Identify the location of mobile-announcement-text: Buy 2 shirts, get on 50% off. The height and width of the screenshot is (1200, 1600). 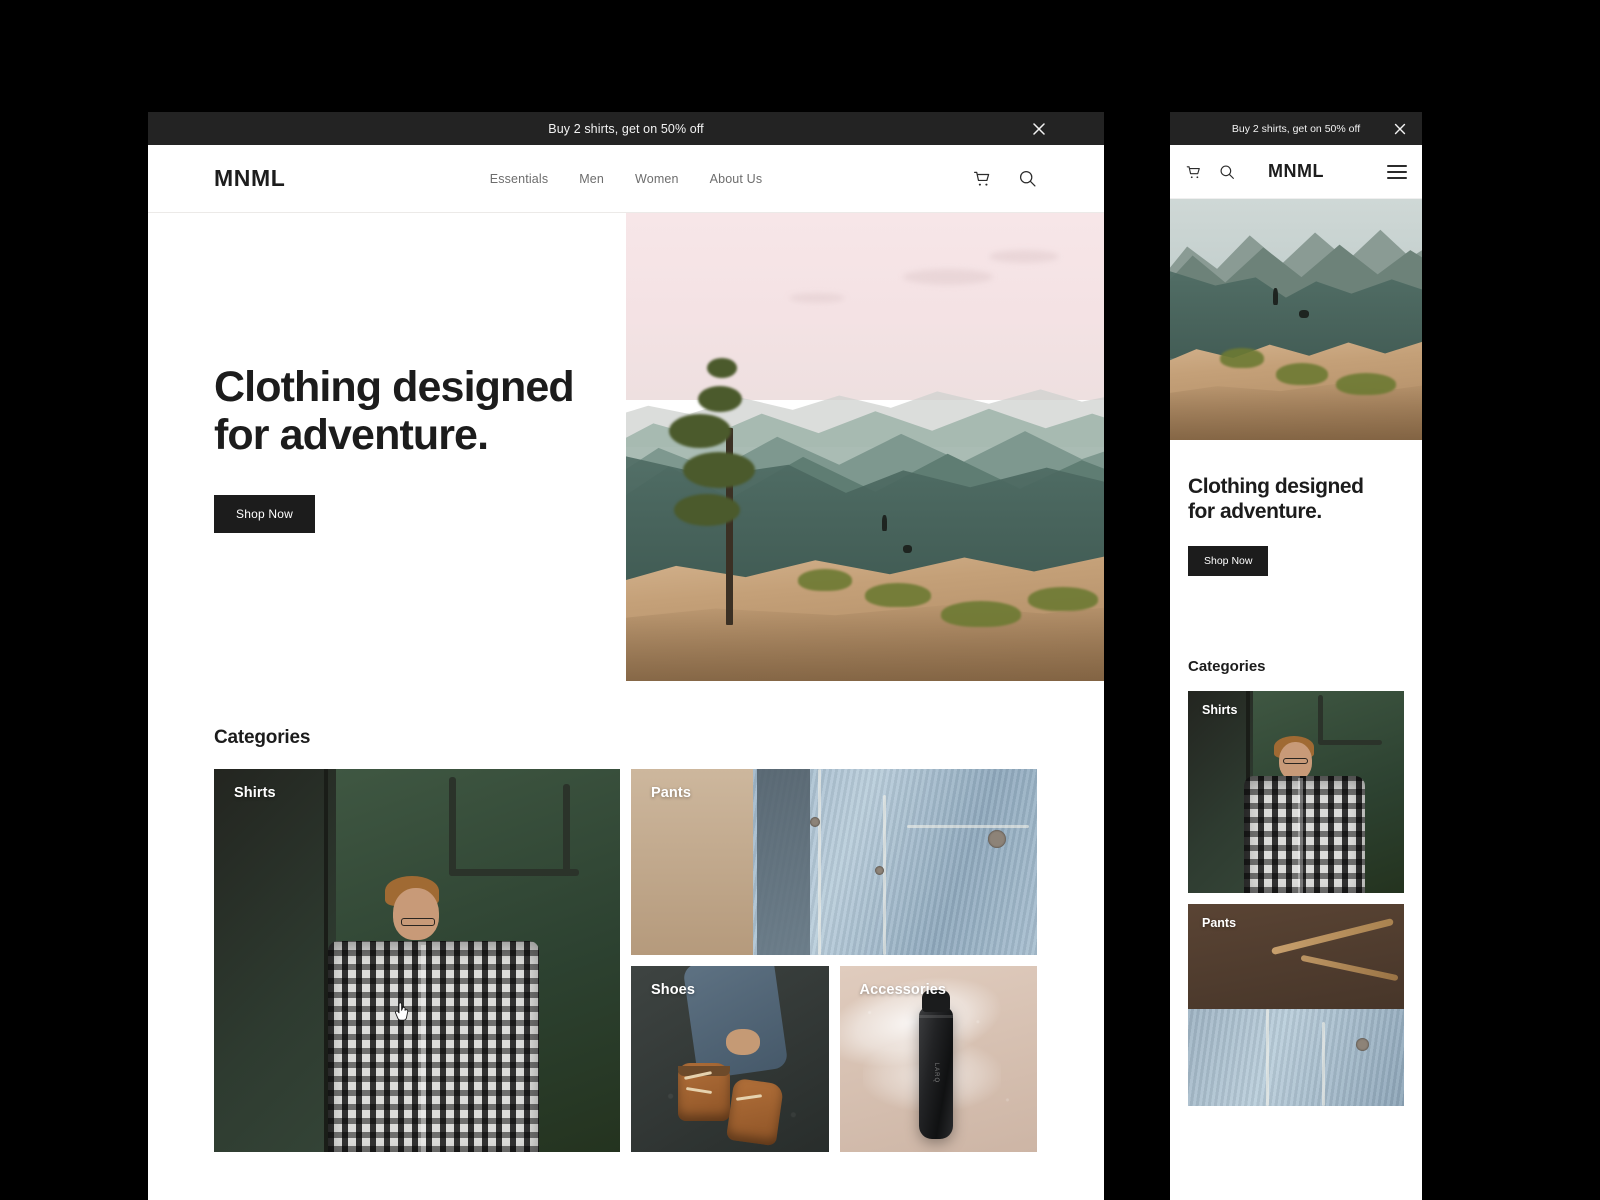
(1296, 128).